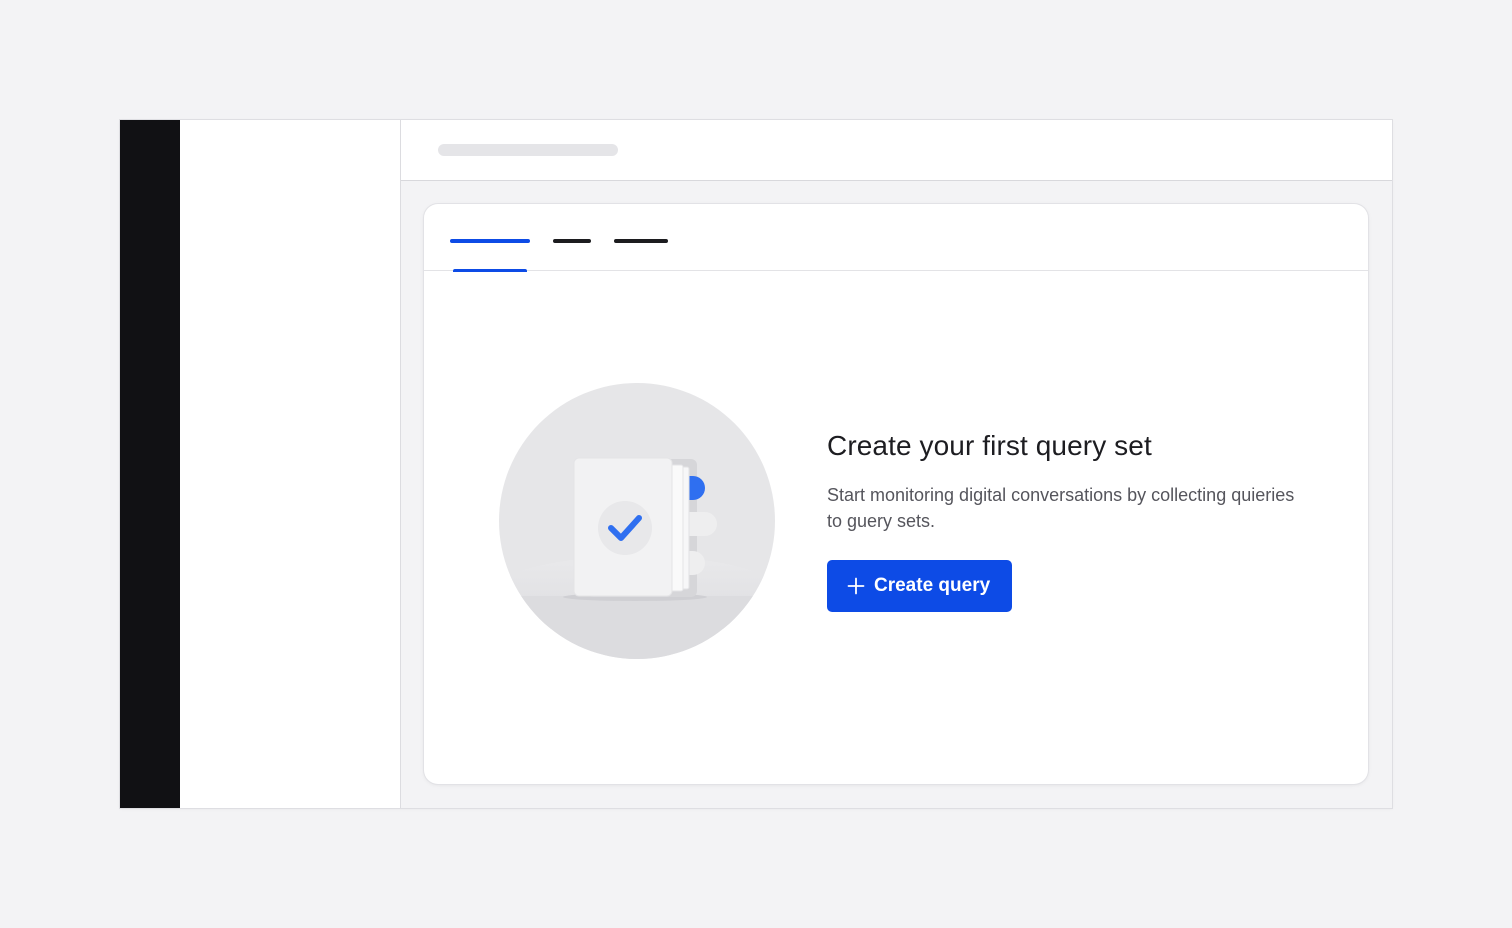  I want to click on empty-state-title: Create your first query set, so click(989, 445).